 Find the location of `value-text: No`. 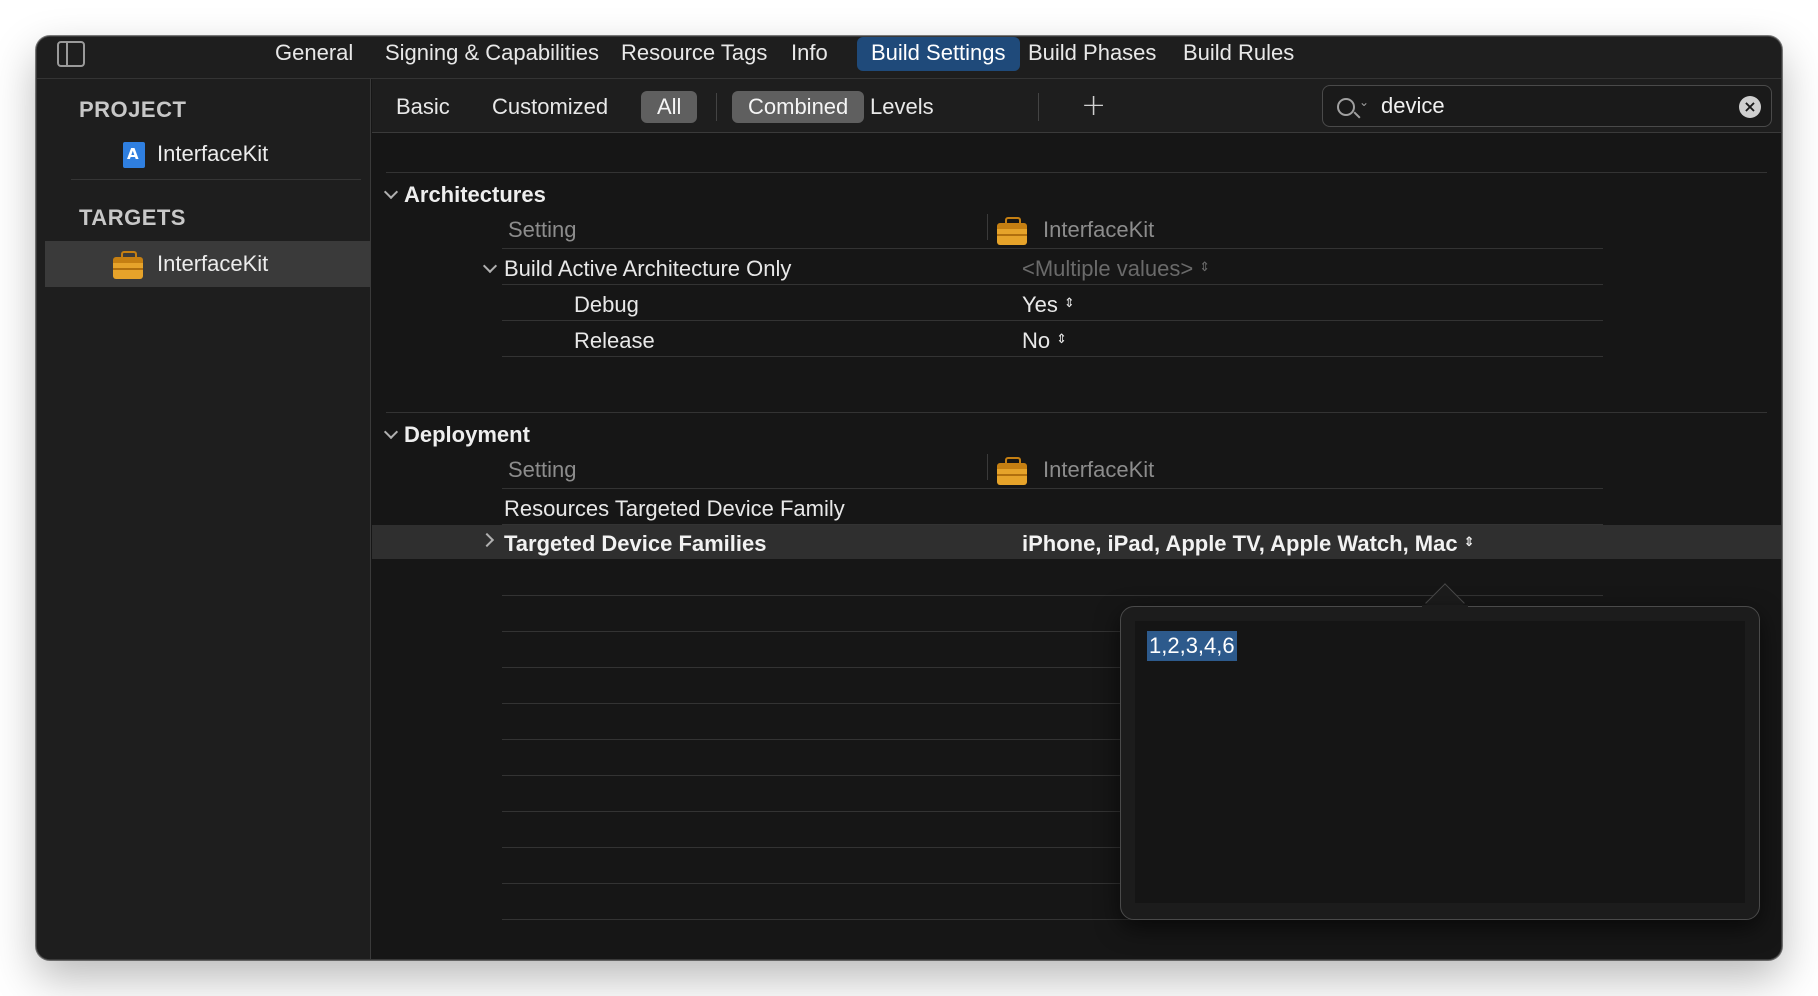

value-text: No is located at coordinates (1036, 340).